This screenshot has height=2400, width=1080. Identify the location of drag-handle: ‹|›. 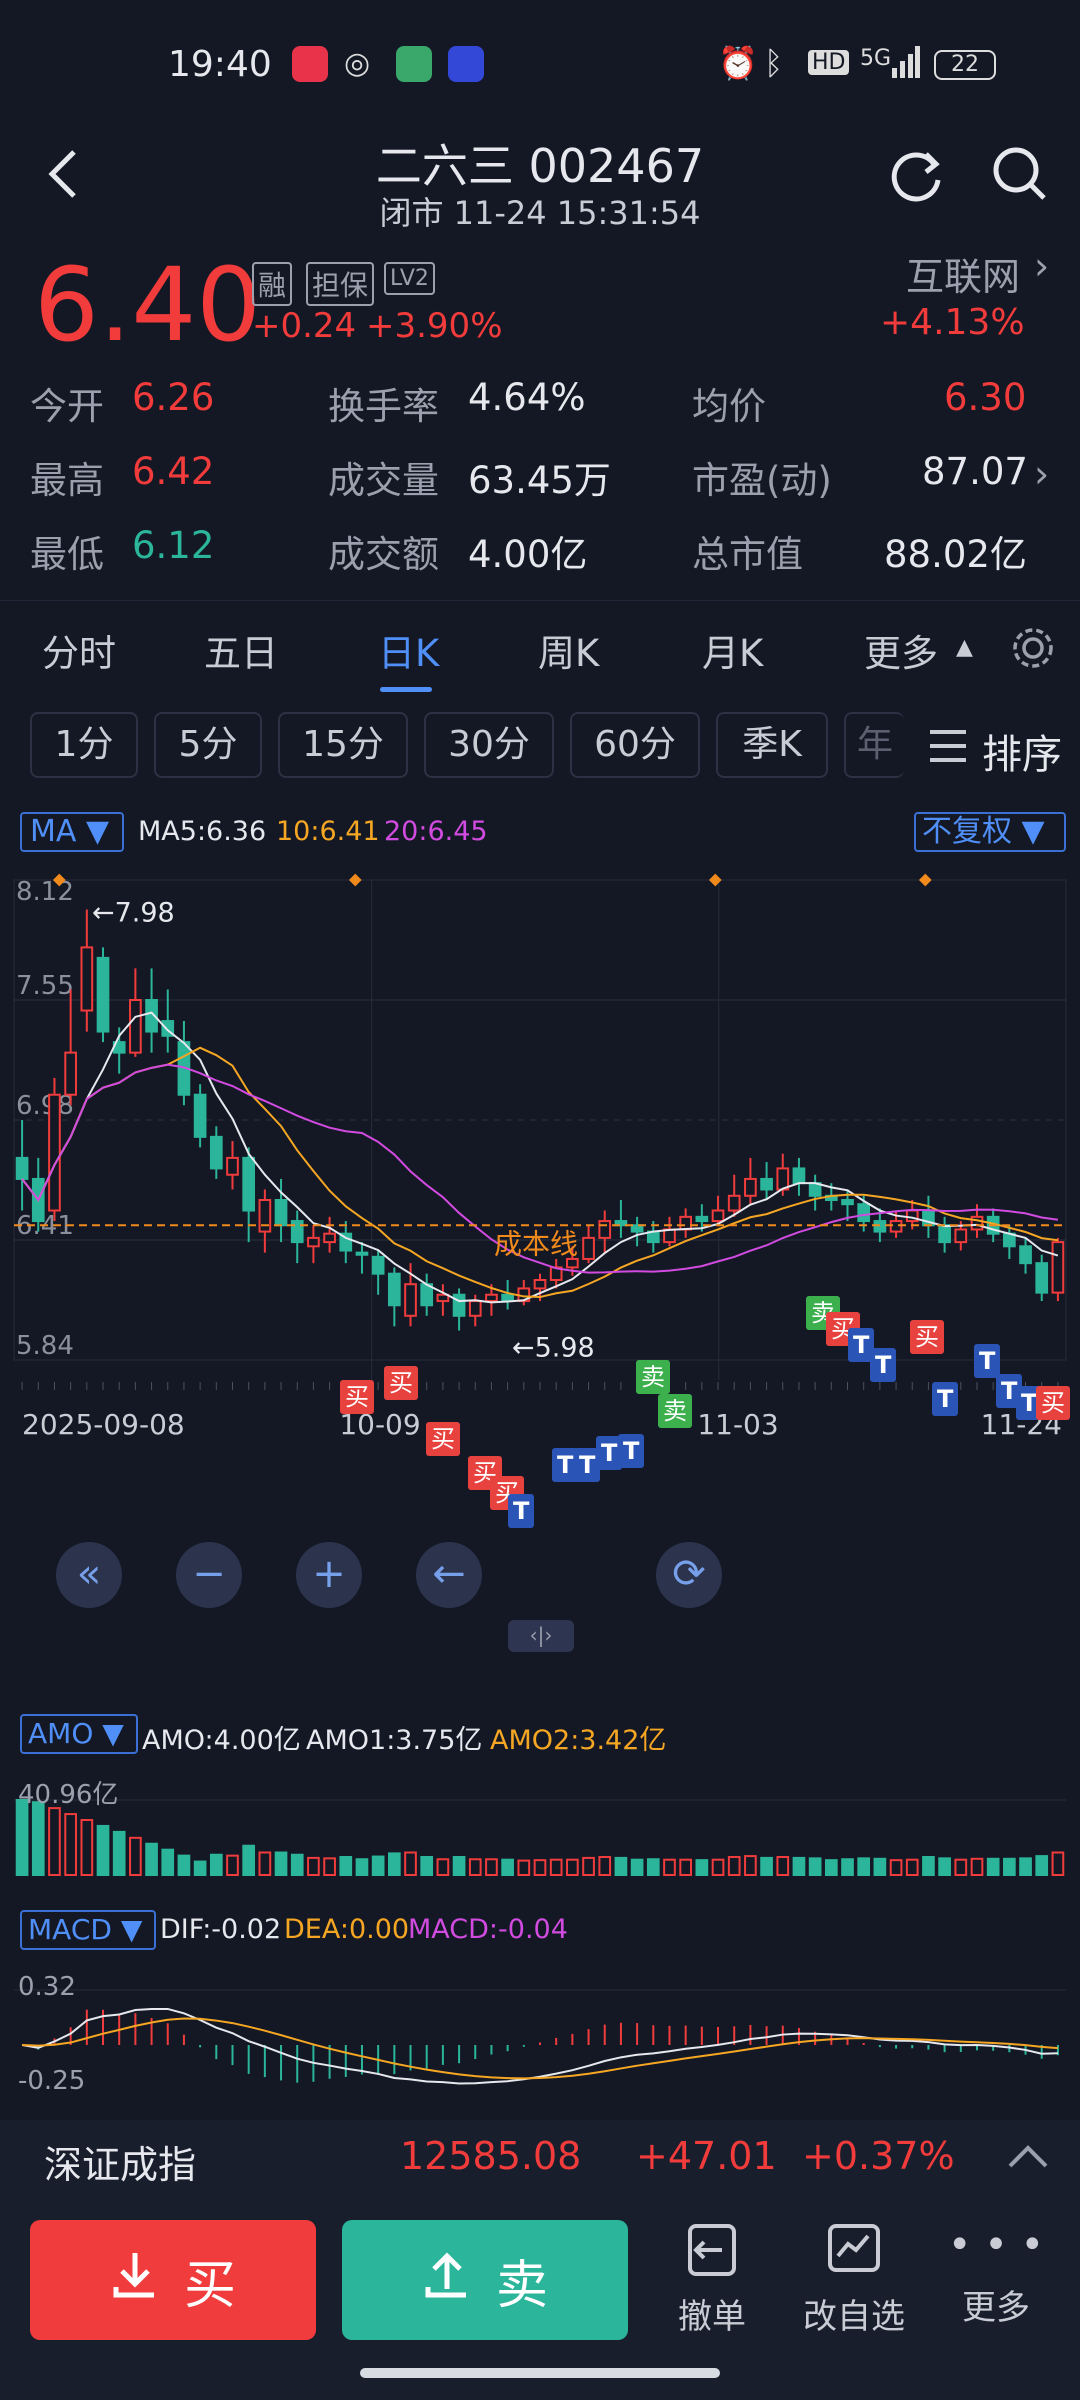
(541, 1636).